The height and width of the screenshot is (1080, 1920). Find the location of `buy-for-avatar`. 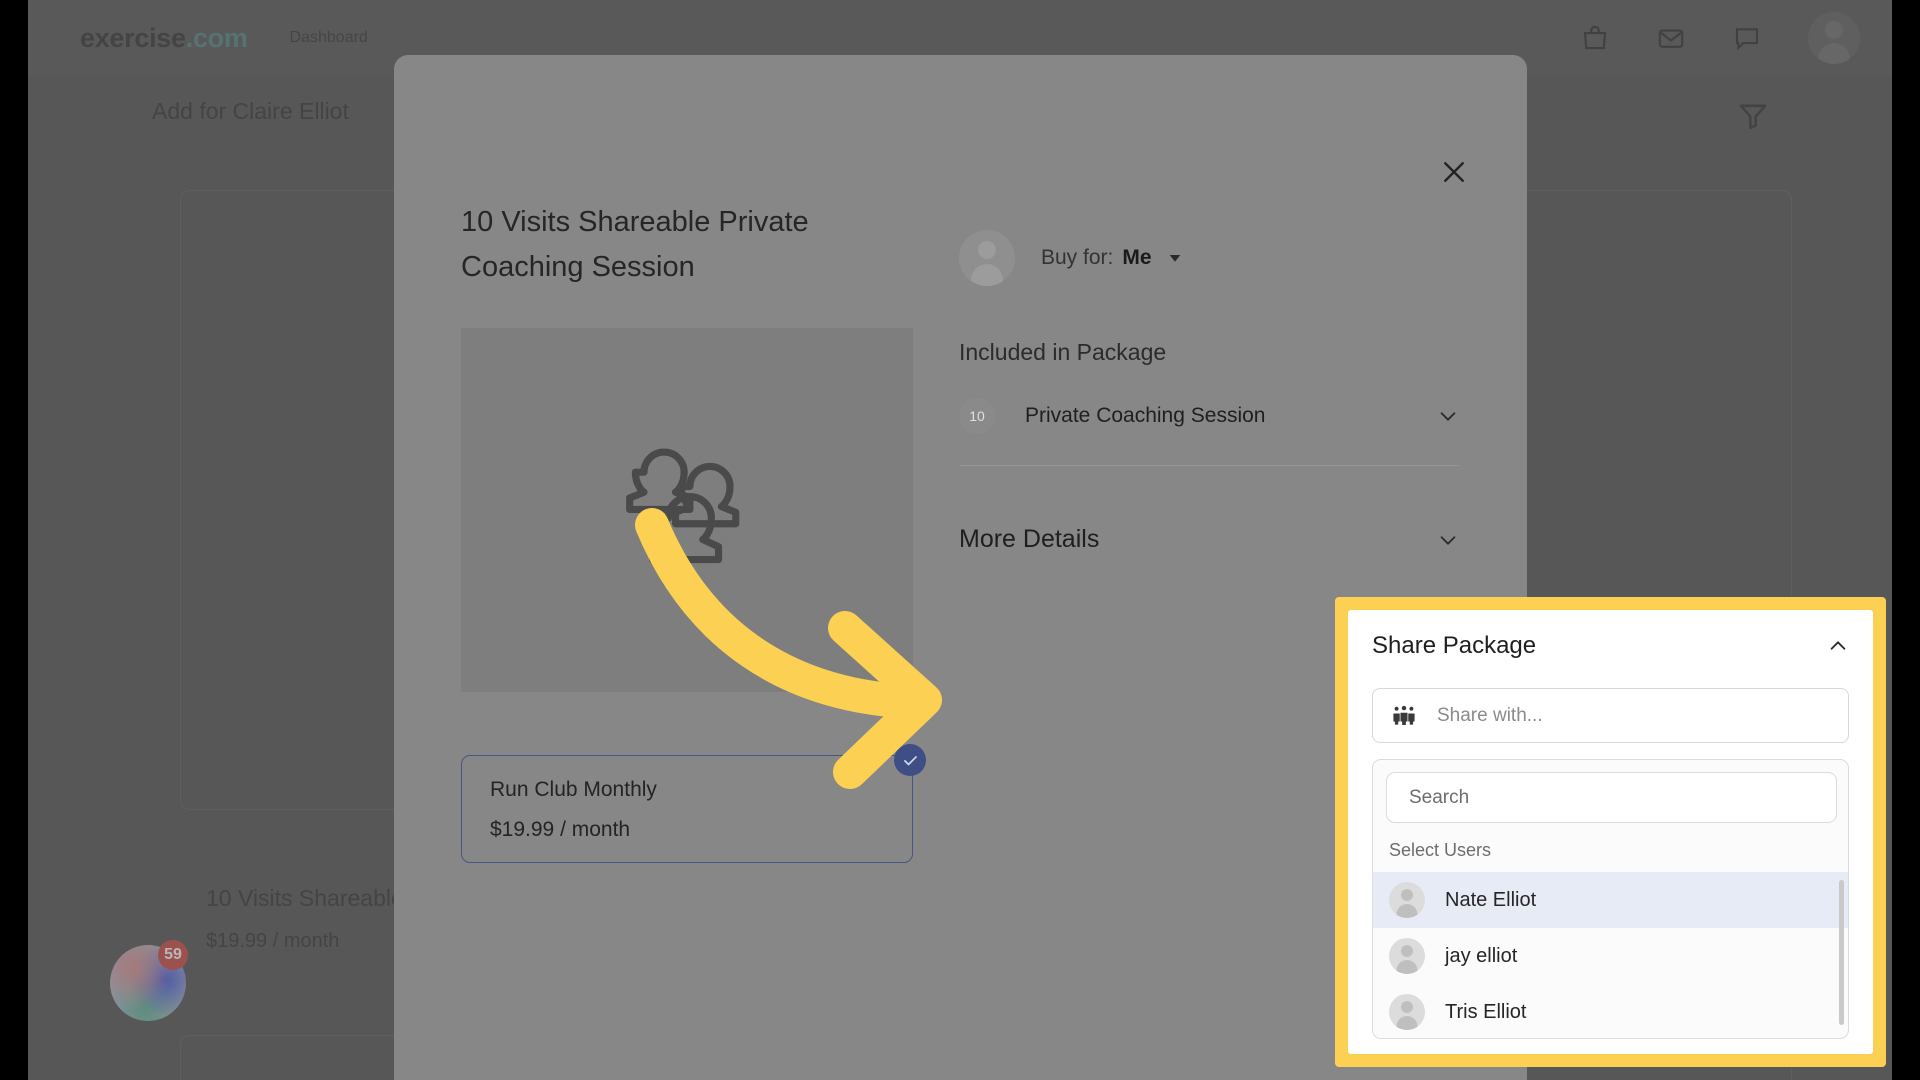

buy-for-avatar is located at coordinates (987, 258).